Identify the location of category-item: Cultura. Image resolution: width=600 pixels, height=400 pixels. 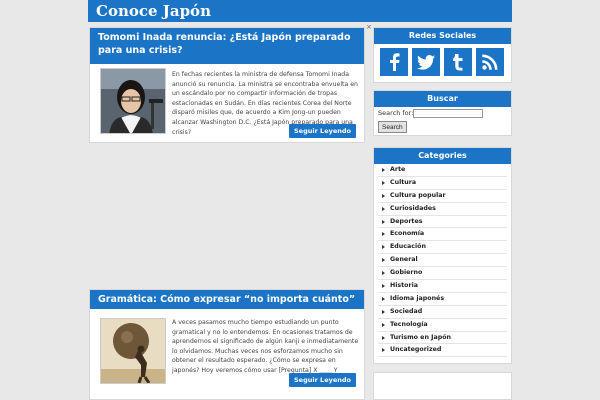
(442, 183).